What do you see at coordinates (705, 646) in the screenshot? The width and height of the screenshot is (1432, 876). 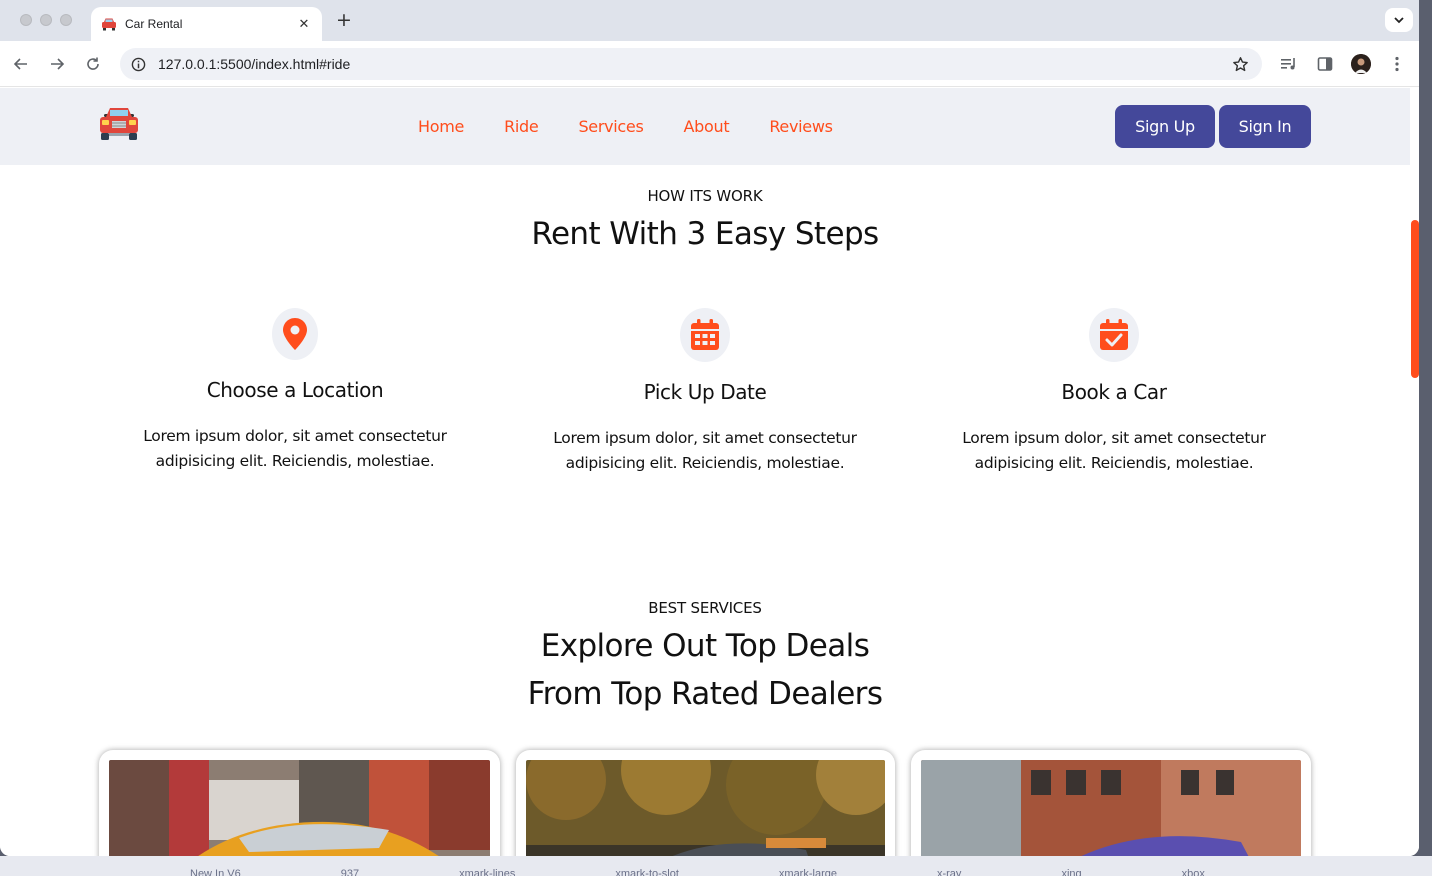 I see `services-title-line1: Explore Out Top Deals` at bounding box center [705, 646].